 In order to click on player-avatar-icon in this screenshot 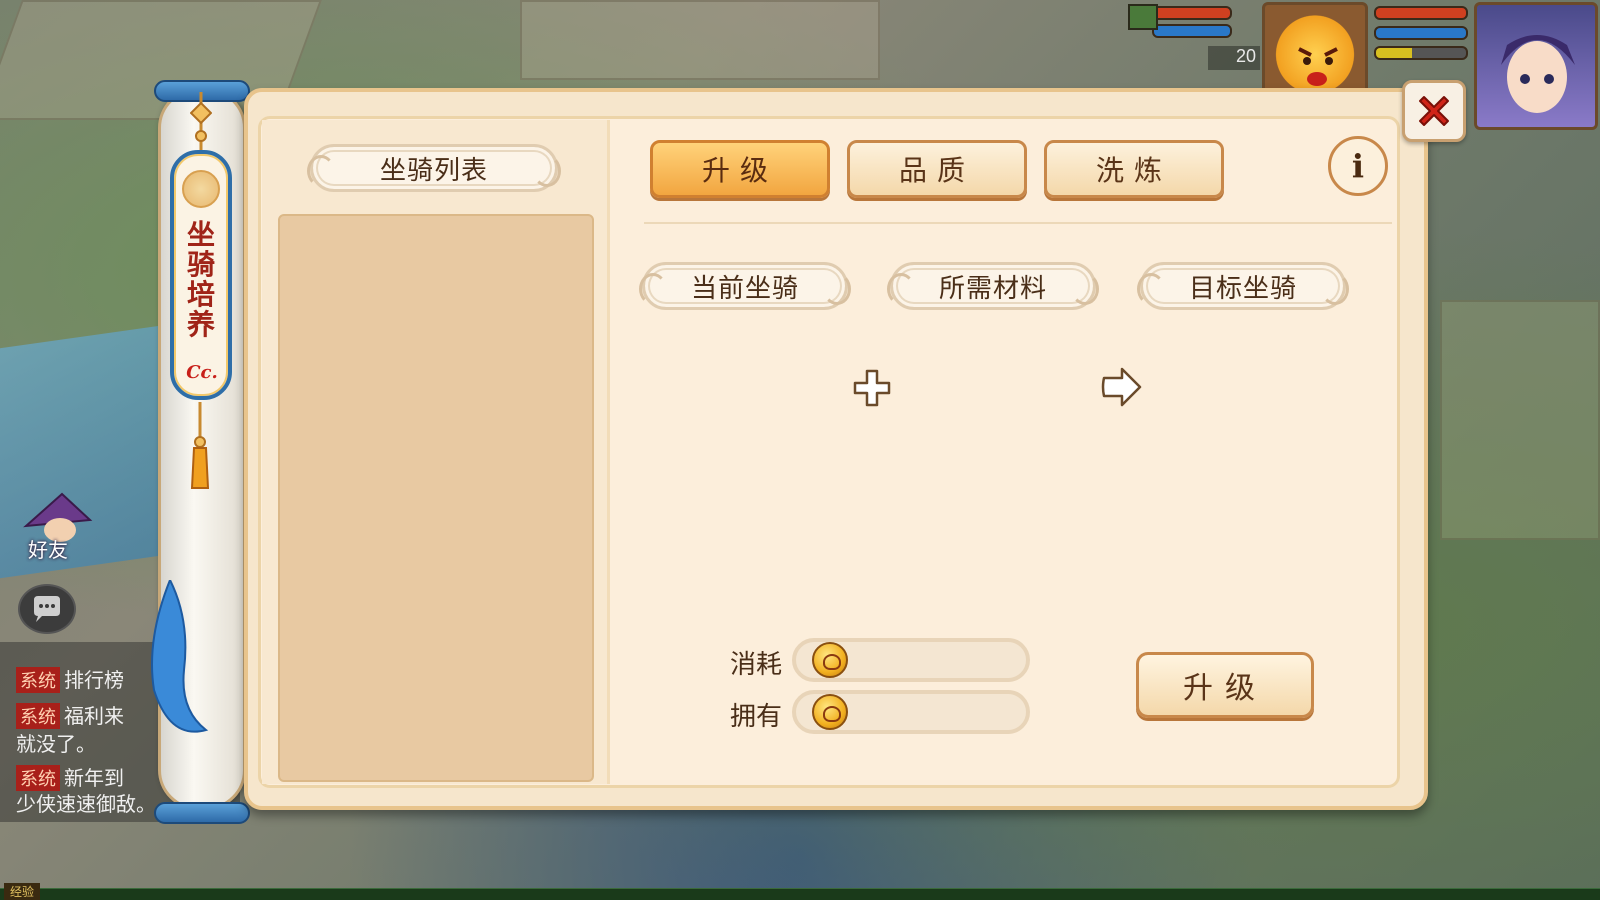, I will do `click(1538, 74)`.